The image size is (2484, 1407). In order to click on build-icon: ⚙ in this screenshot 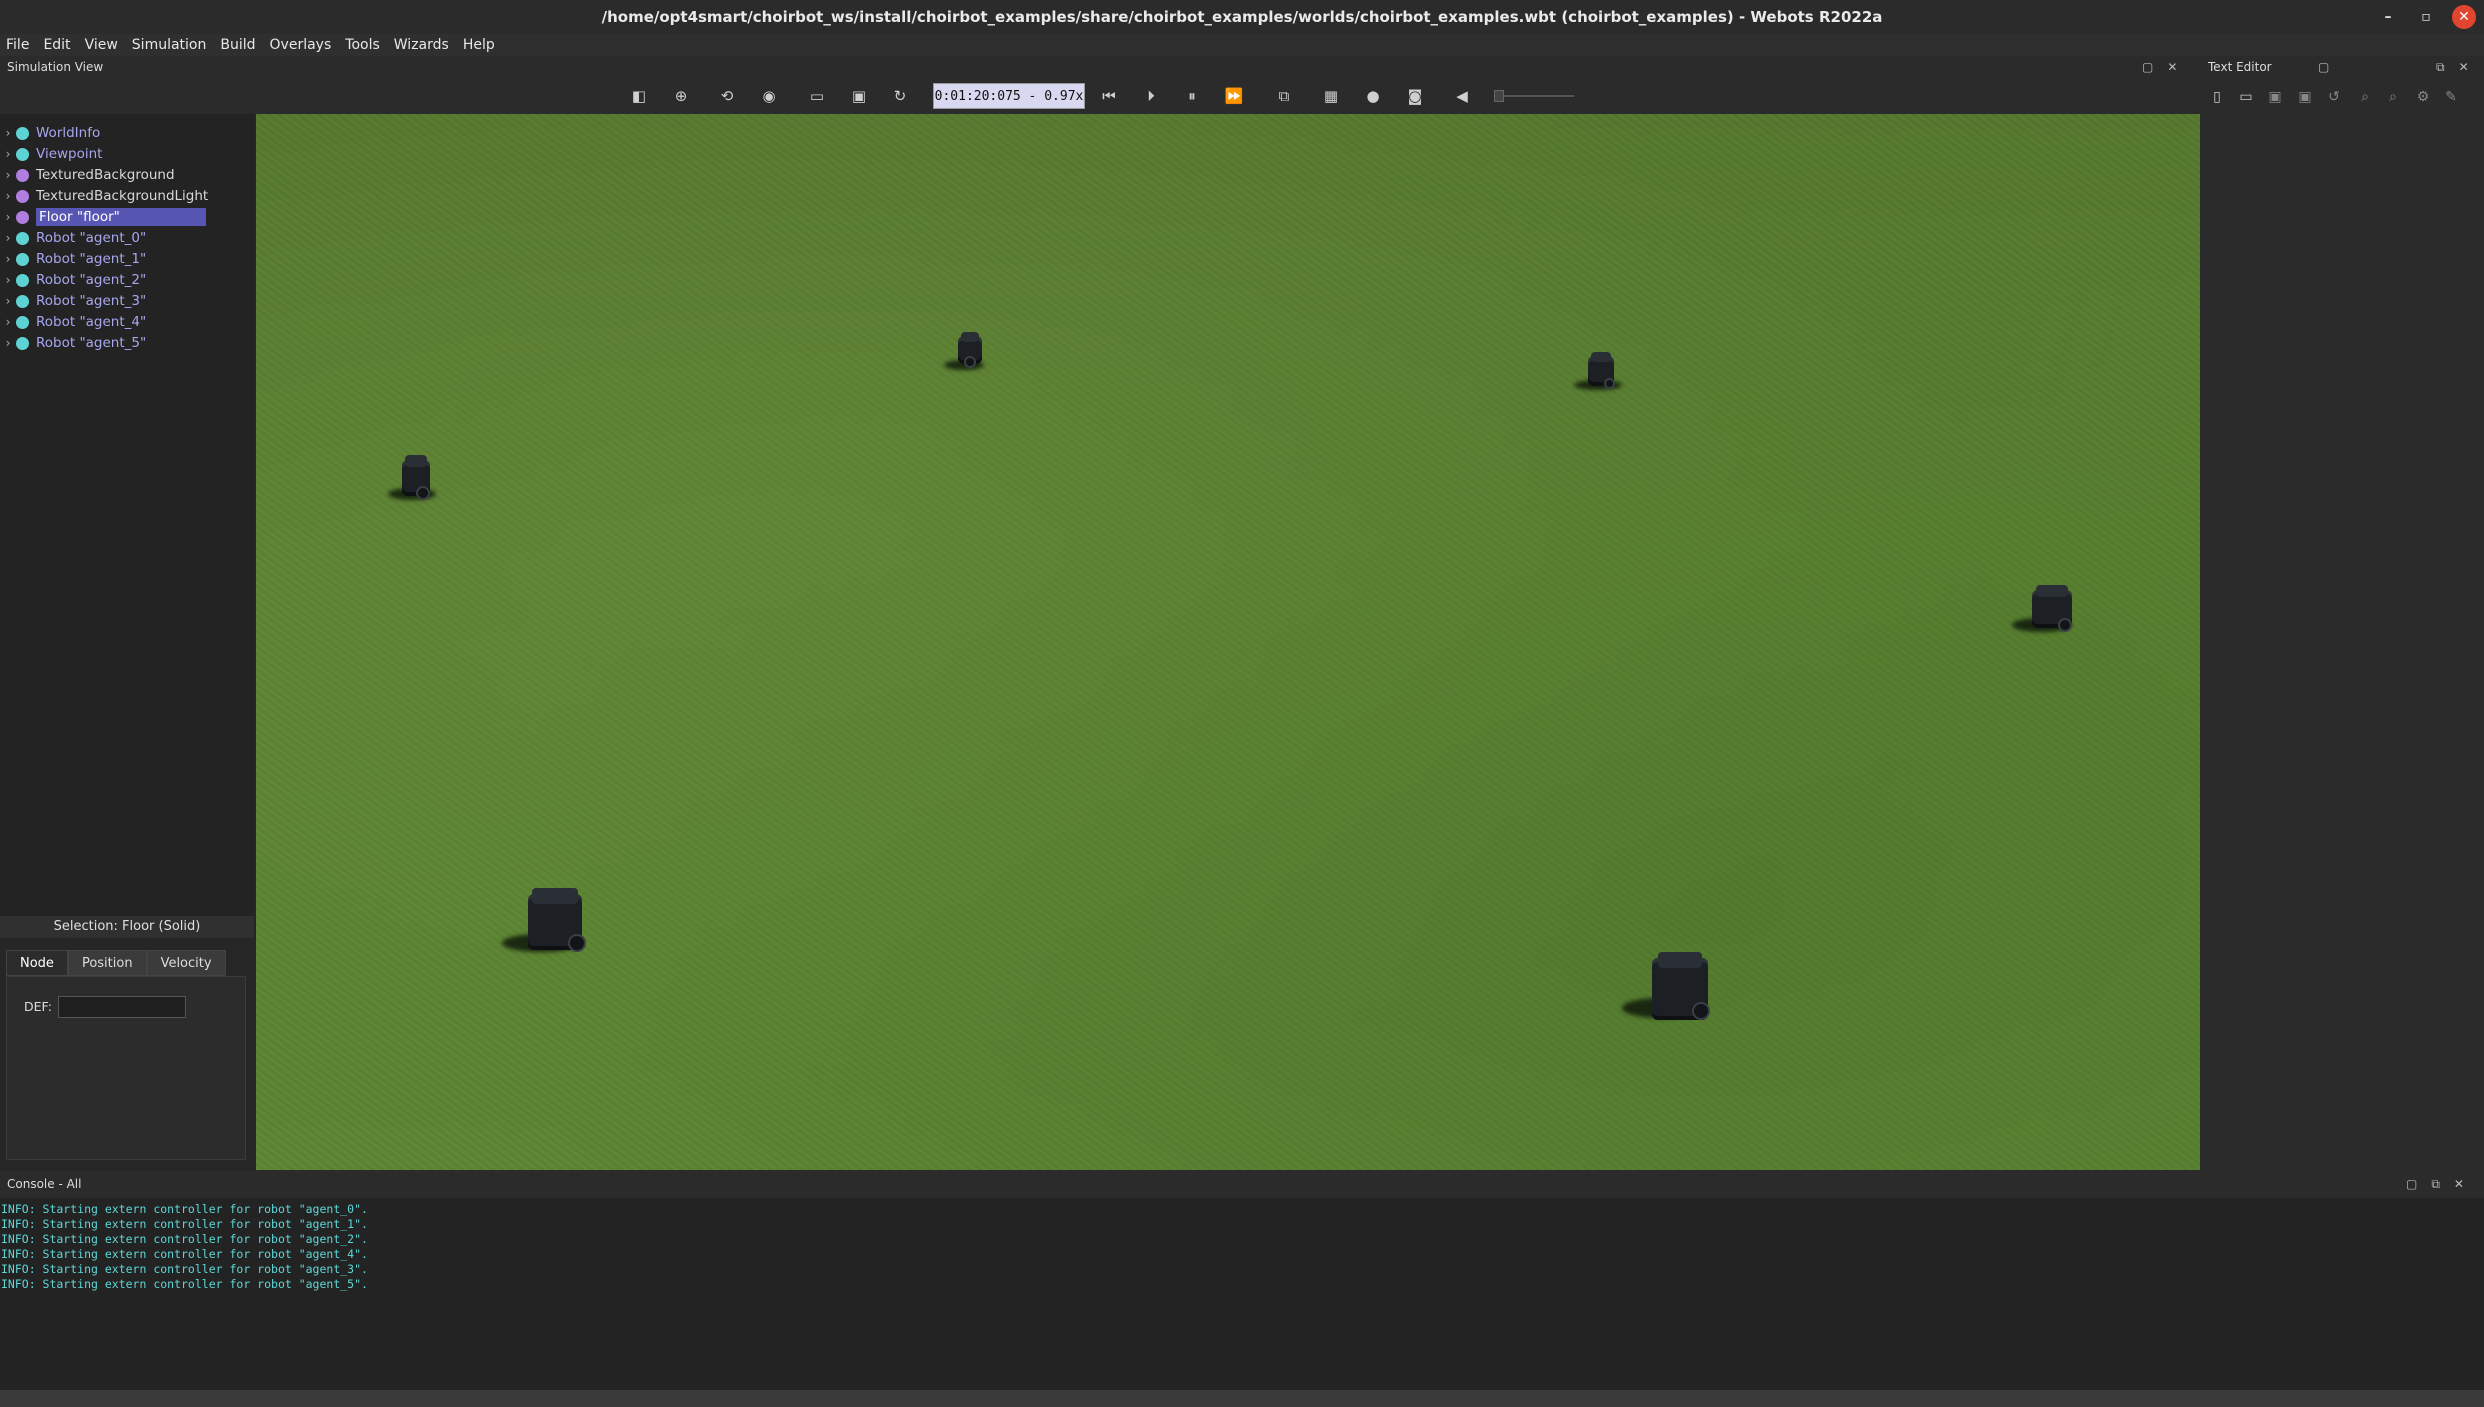, I will do `click(2423, 97)`.